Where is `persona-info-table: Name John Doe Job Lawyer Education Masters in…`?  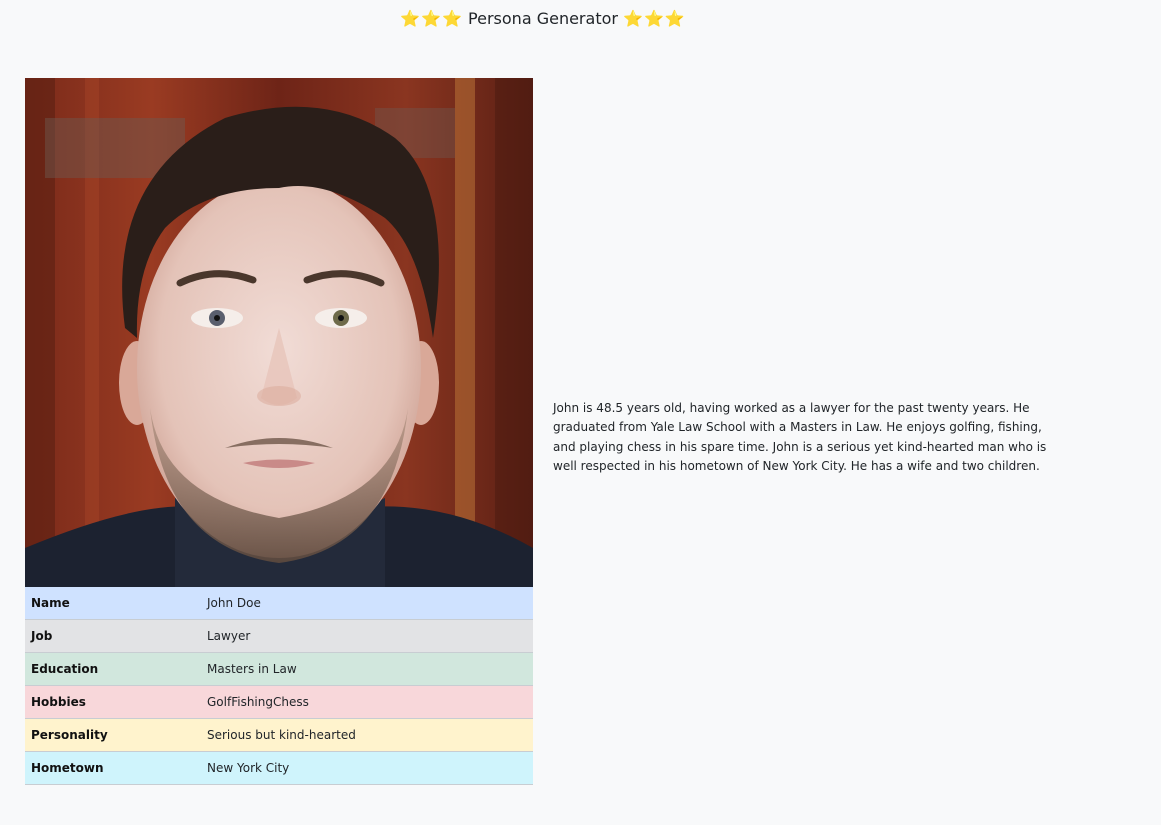 persona-info-table: Name John Doe Job Lawyer Education Masters in… is located at coordinates (279, 686).